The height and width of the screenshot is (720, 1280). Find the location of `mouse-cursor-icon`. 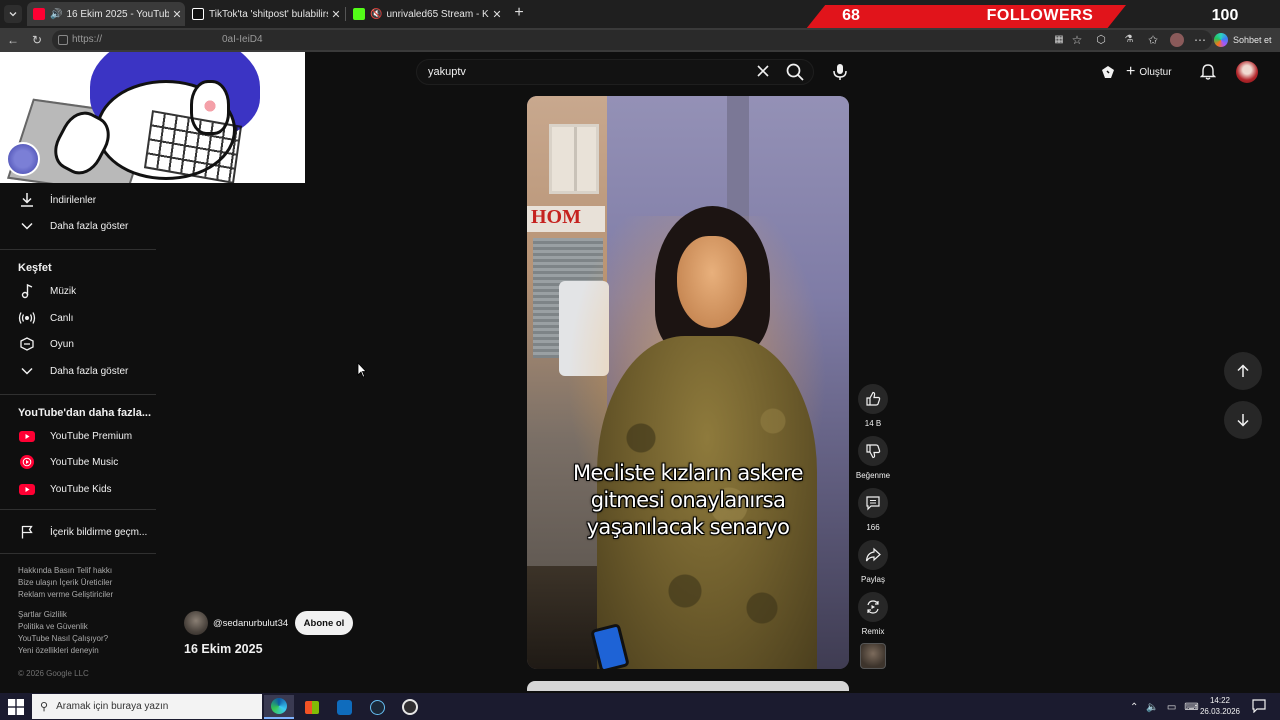

mouse-cursor-icon is located at coordinates (362, 370).